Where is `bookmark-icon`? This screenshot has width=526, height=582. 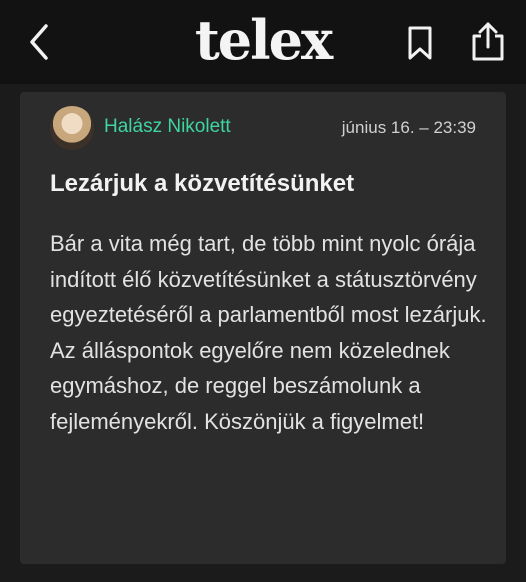 bookmark-icon is located at coordinates (420, 43).